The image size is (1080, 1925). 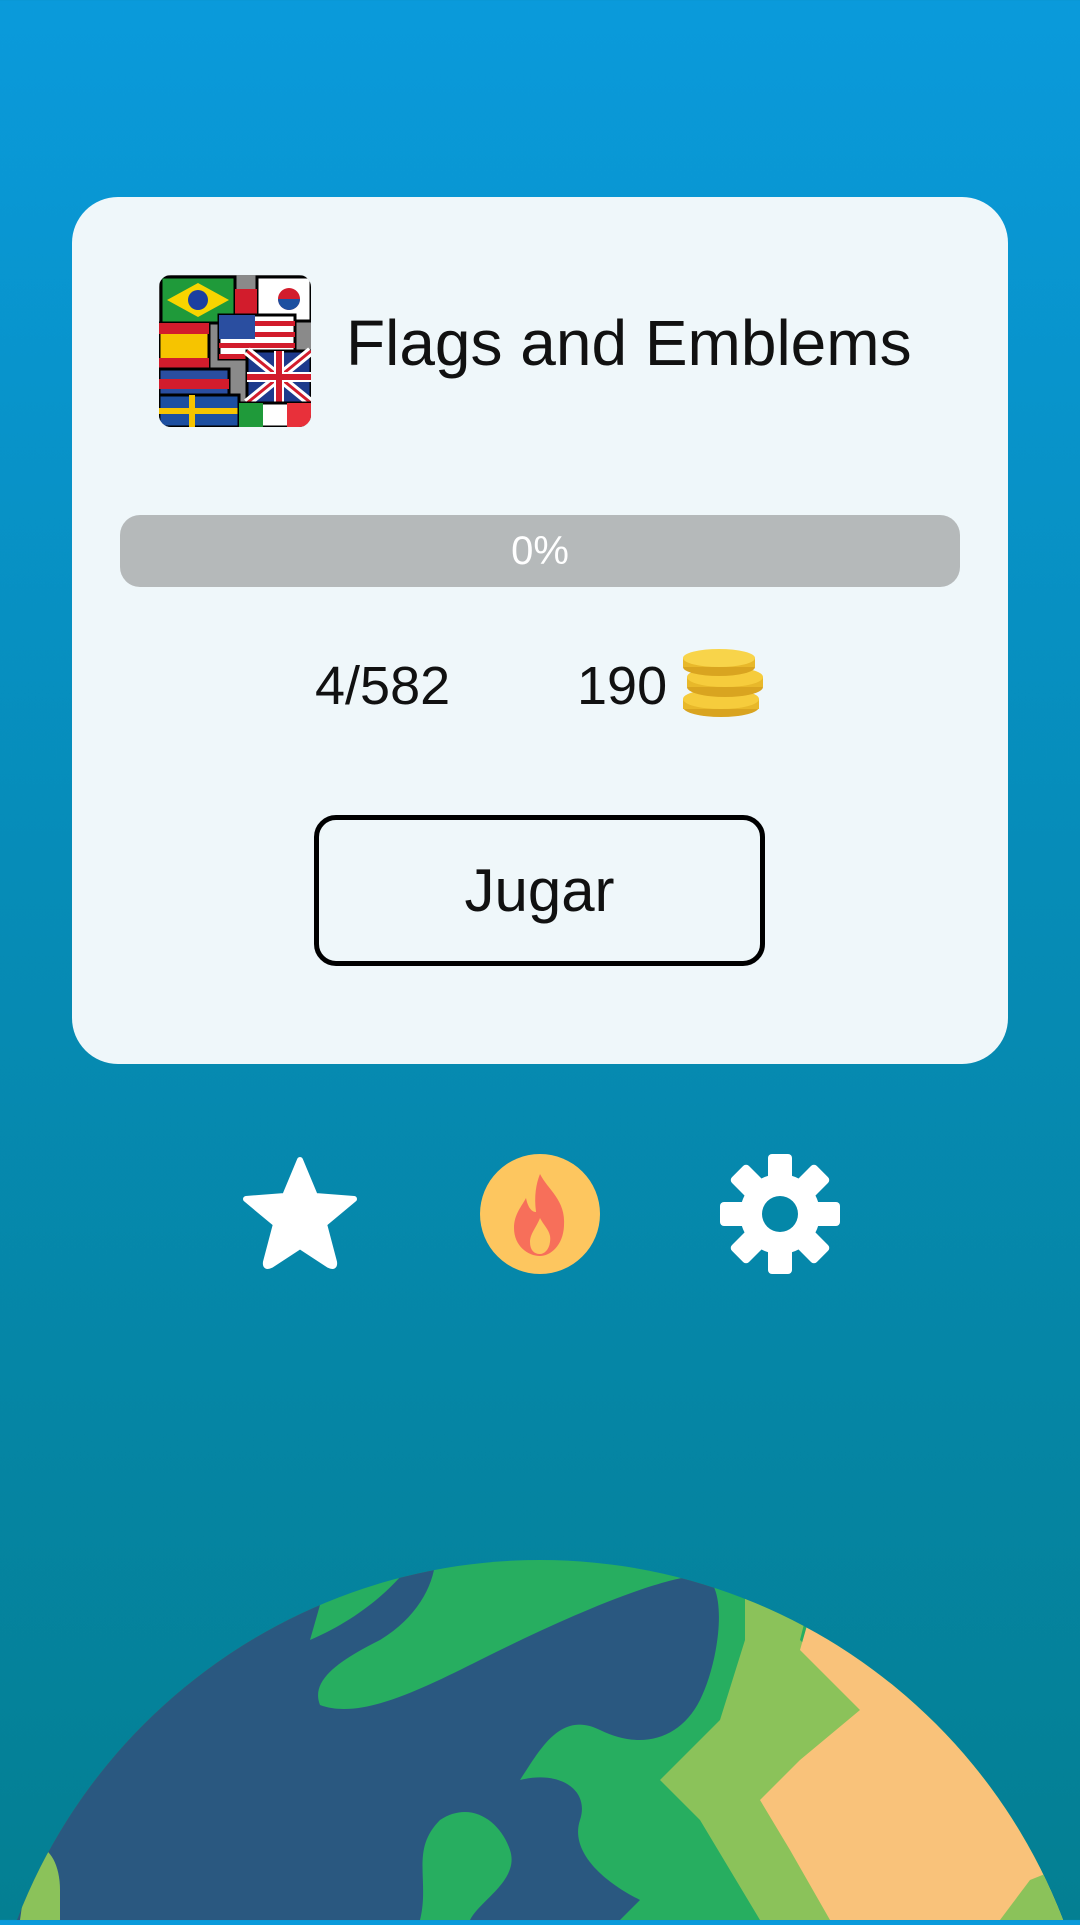 What do you see at coordinates (622, 686) in the screenshot?
I see `coins-count: 190` at bounding box center [622, 686].